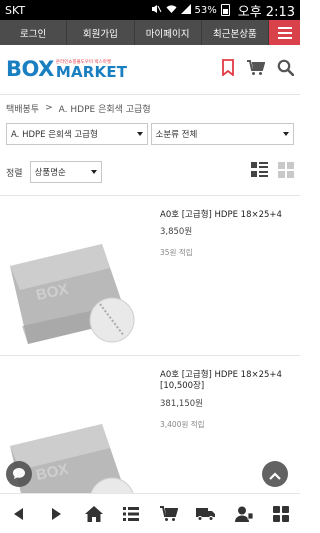 The height and width of the screenshot is (533, 320). What do you see at coordinates (14, 173) in the screenshot?
I see `sort-label: 정렬` at bounding box center [14, 173].